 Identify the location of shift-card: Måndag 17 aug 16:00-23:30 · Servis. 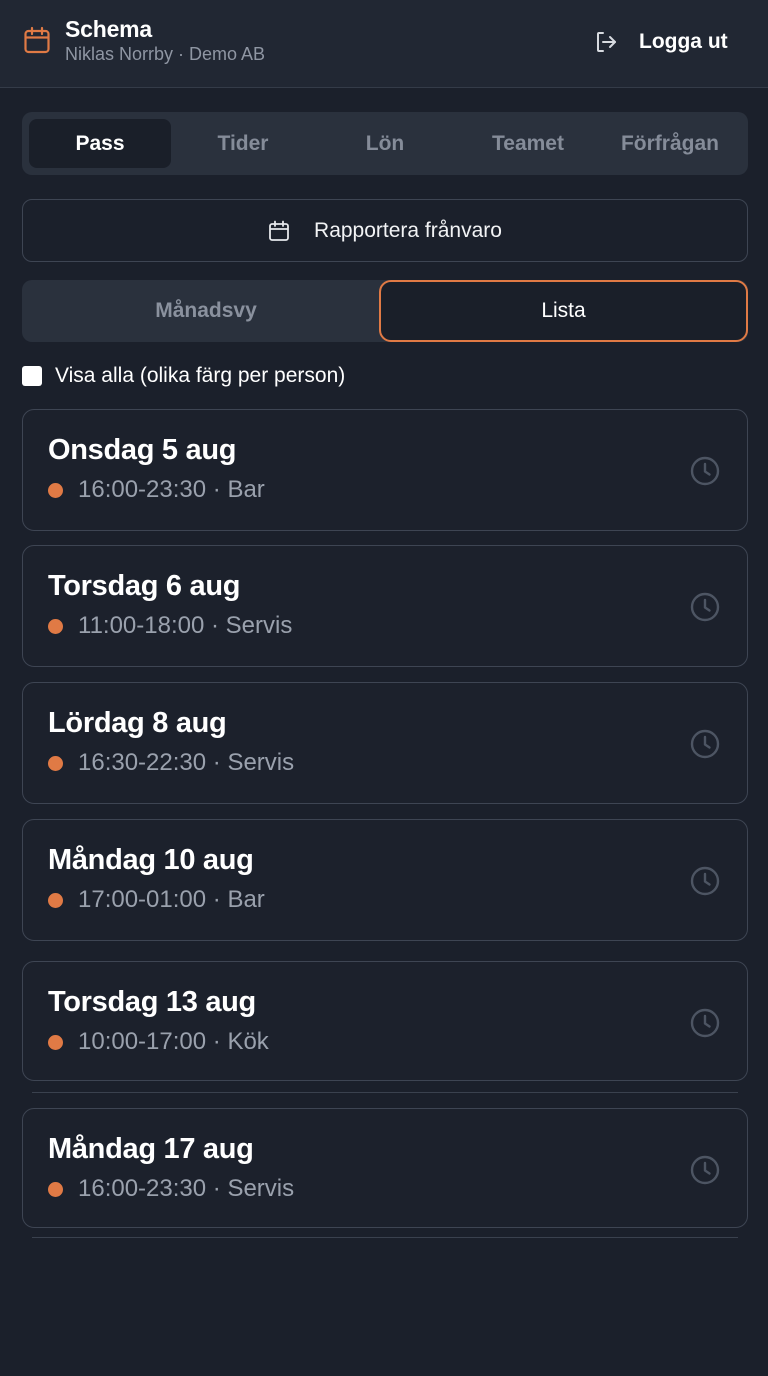
(385, 1168).